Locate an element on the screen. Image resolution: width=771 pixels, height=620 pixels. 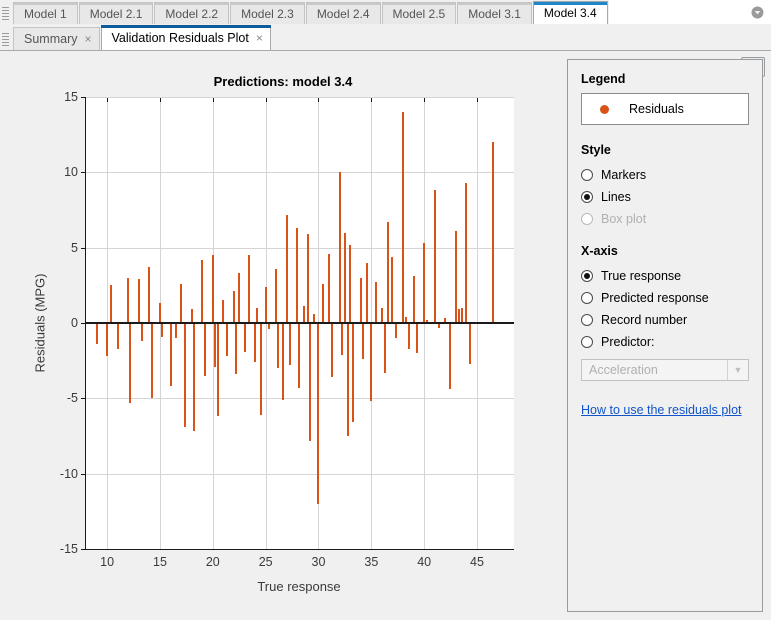
xaxis-option-true-response: True response is located at coordinates (665, 276).